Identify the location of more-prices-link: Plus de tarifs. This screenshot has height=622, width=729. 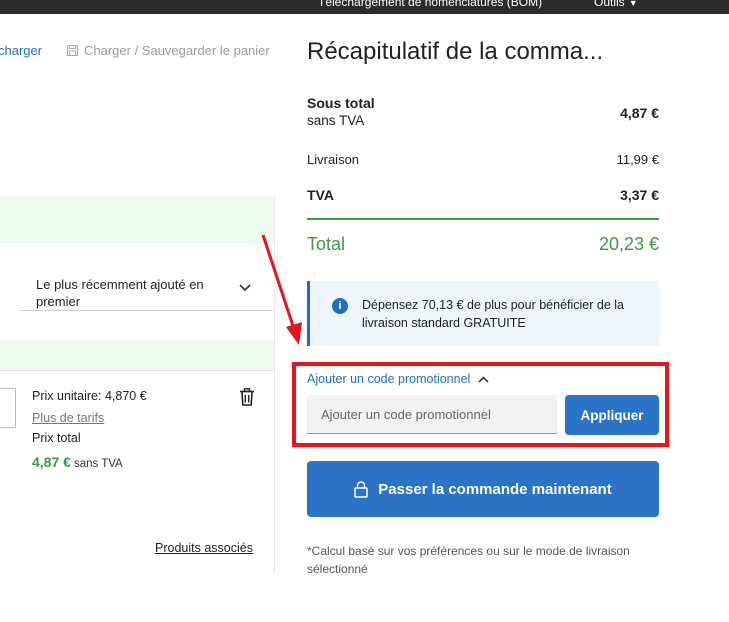
(68, 418).